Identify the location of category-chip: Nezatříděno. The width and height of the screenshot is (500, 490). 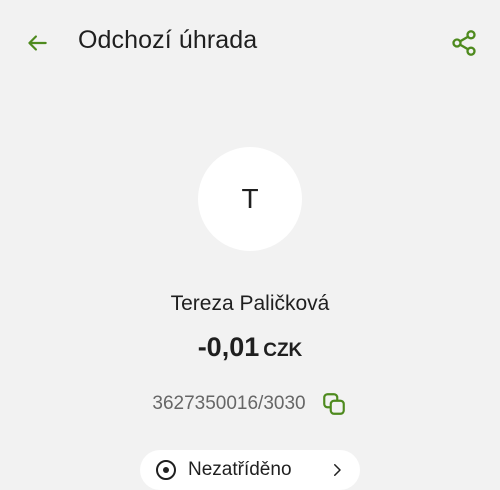
(250, 470).